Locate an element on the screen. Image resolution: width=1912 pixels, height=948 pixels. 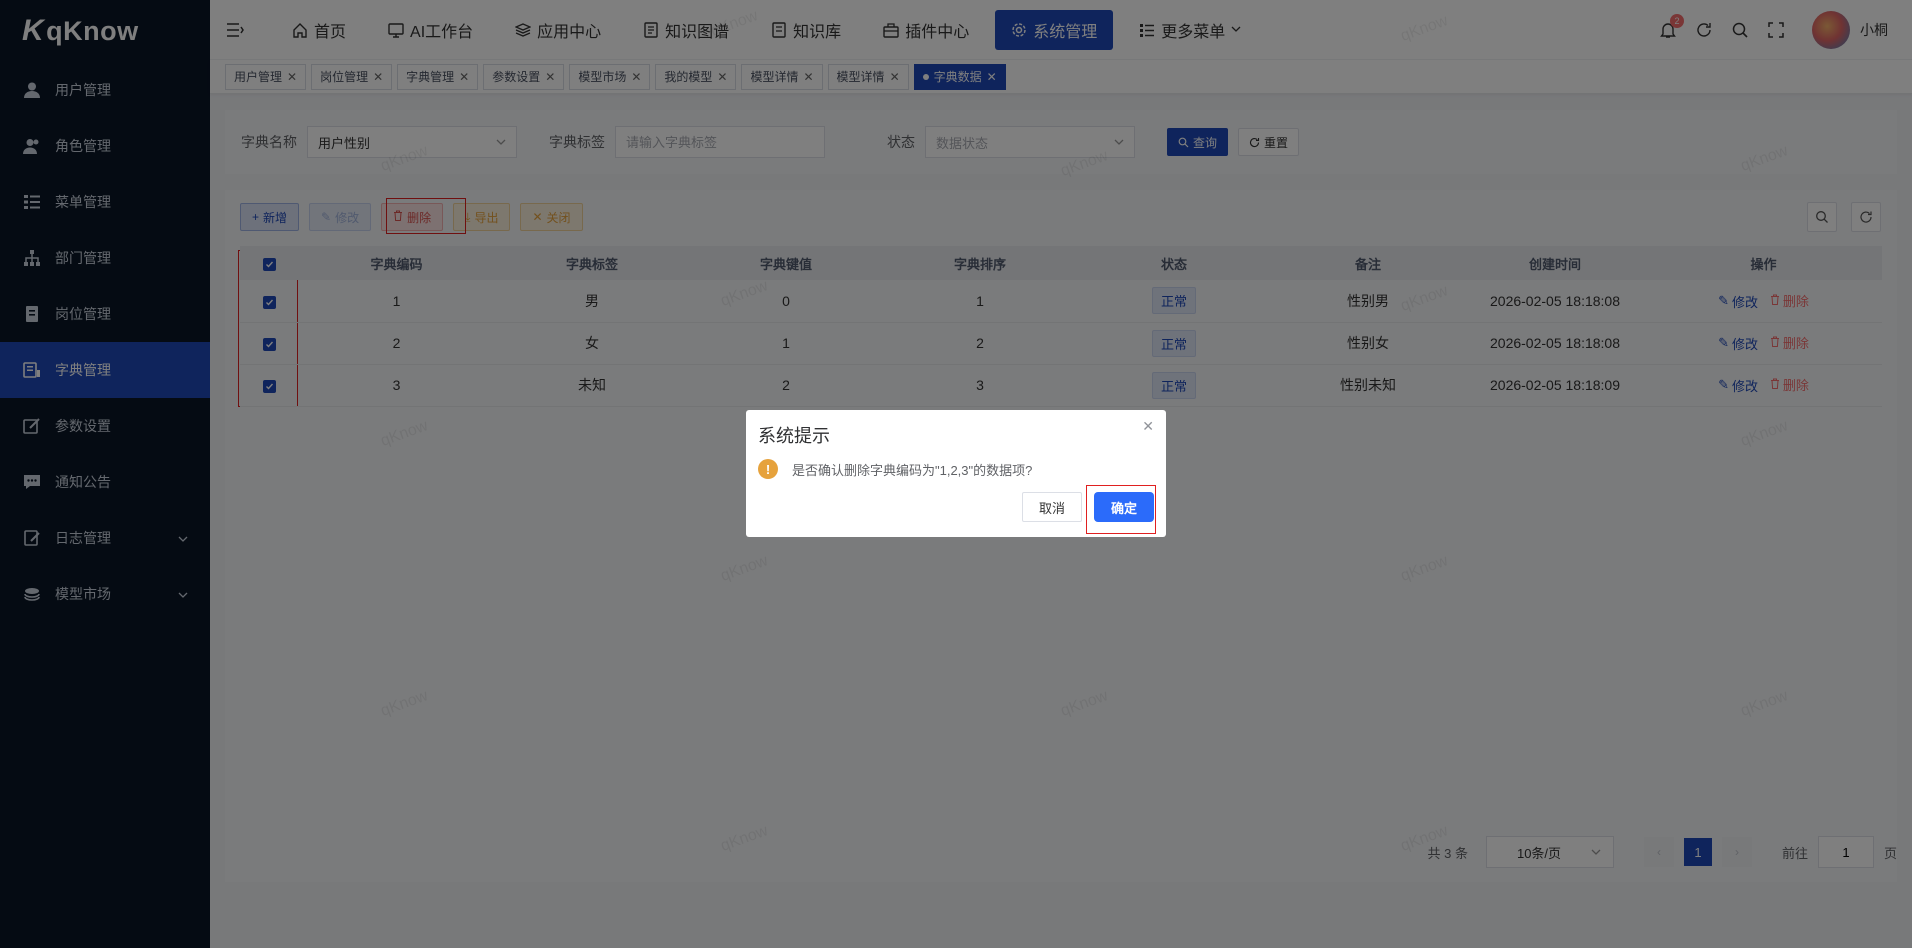
dialog-message: 是否确认删除字典编码为"1,2,3"的数据项? is located at coordinates (912, 470).